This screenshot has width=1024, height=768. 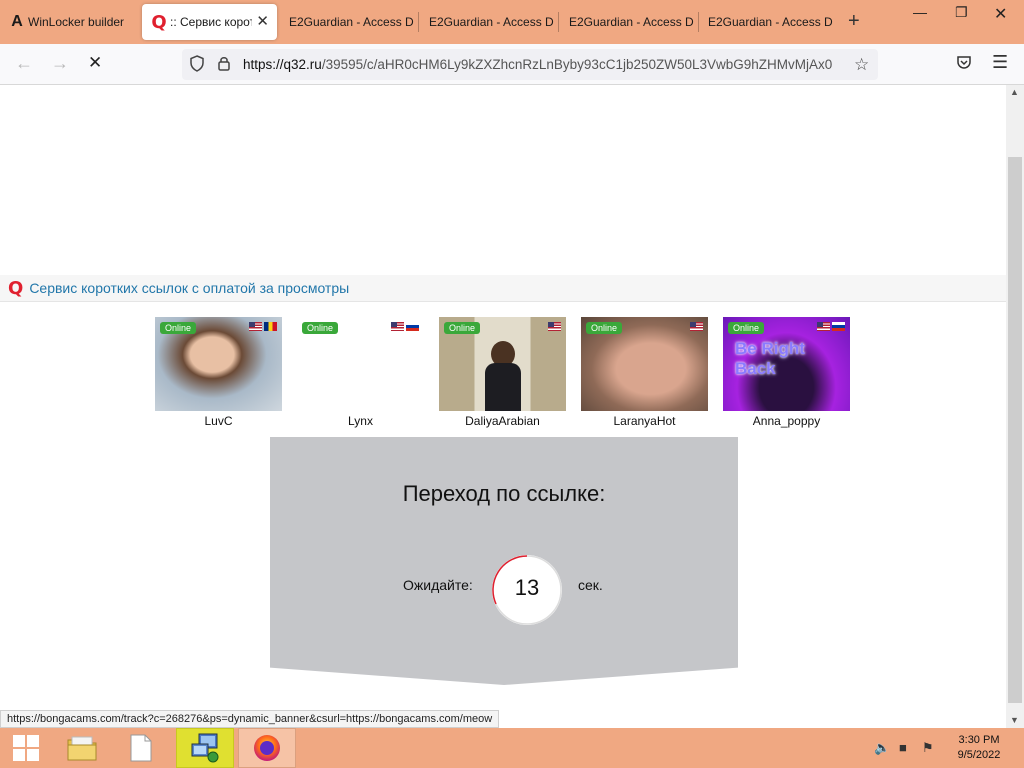 I want to click on tab-e2guardian-3: E2Guardian - Access D, so click(x=634, y=22).